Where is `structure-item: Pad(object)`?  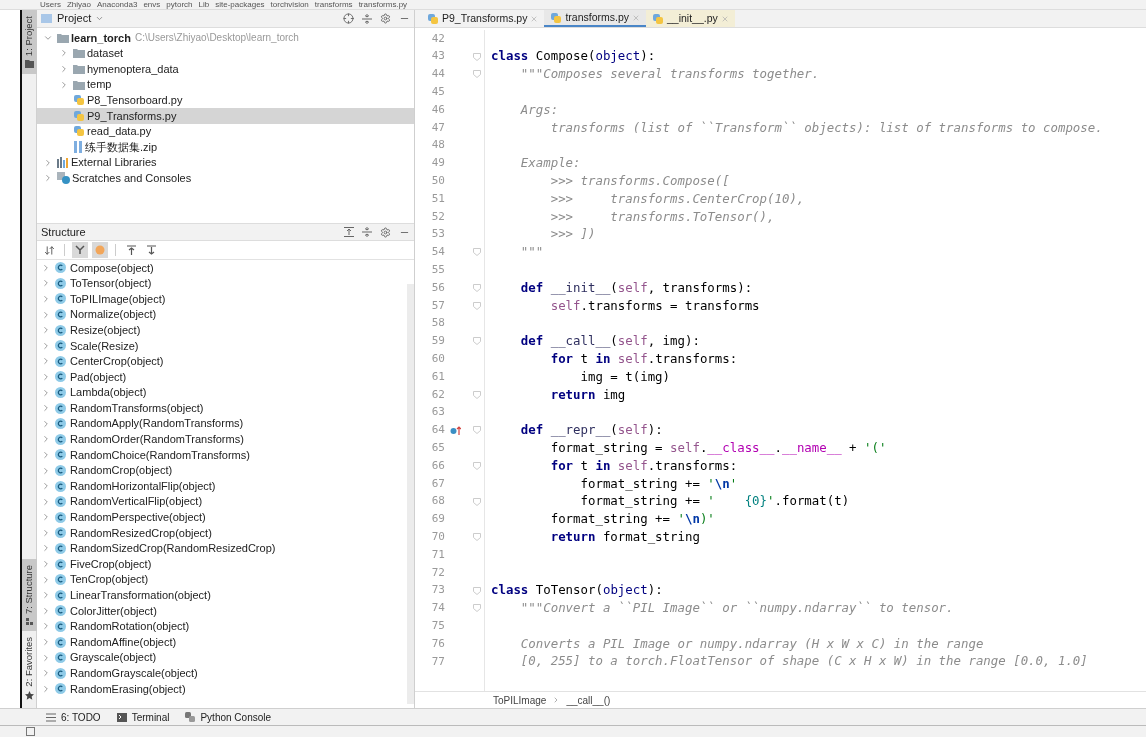
structure-item: Pad(object) is located at coordinates (222, 377).